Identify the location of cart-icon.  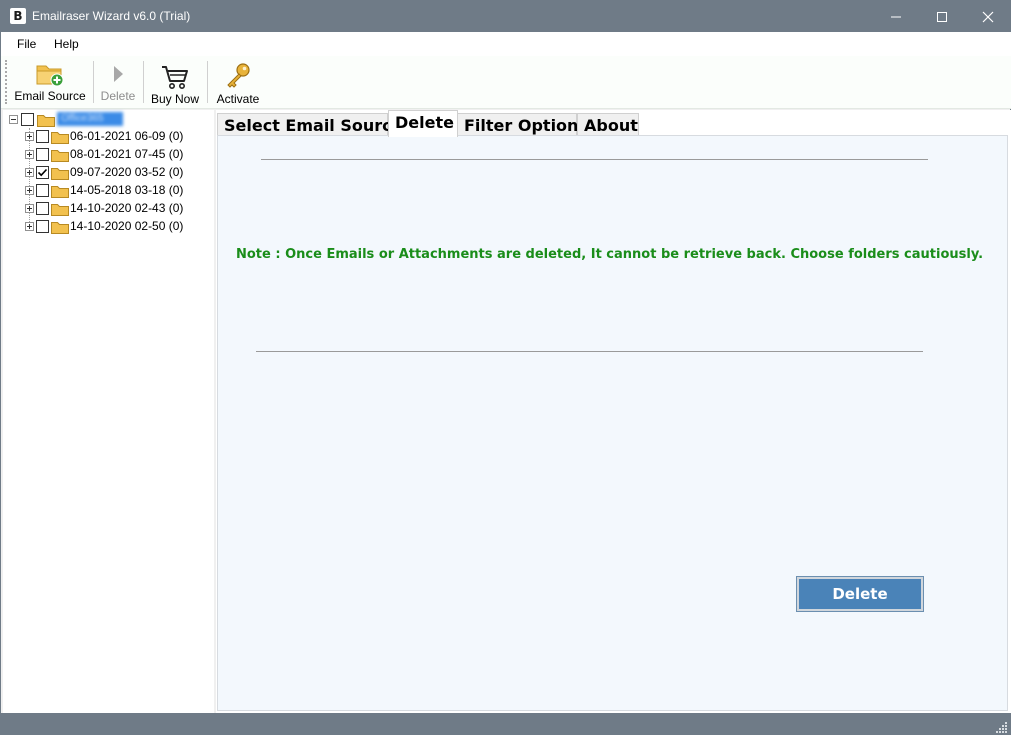
(175, 77).